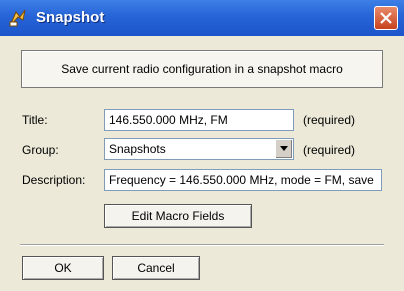  Describe the element at coordinates (202, 18) in the screenshot. I see `title-bar: Snapshot` at that location.